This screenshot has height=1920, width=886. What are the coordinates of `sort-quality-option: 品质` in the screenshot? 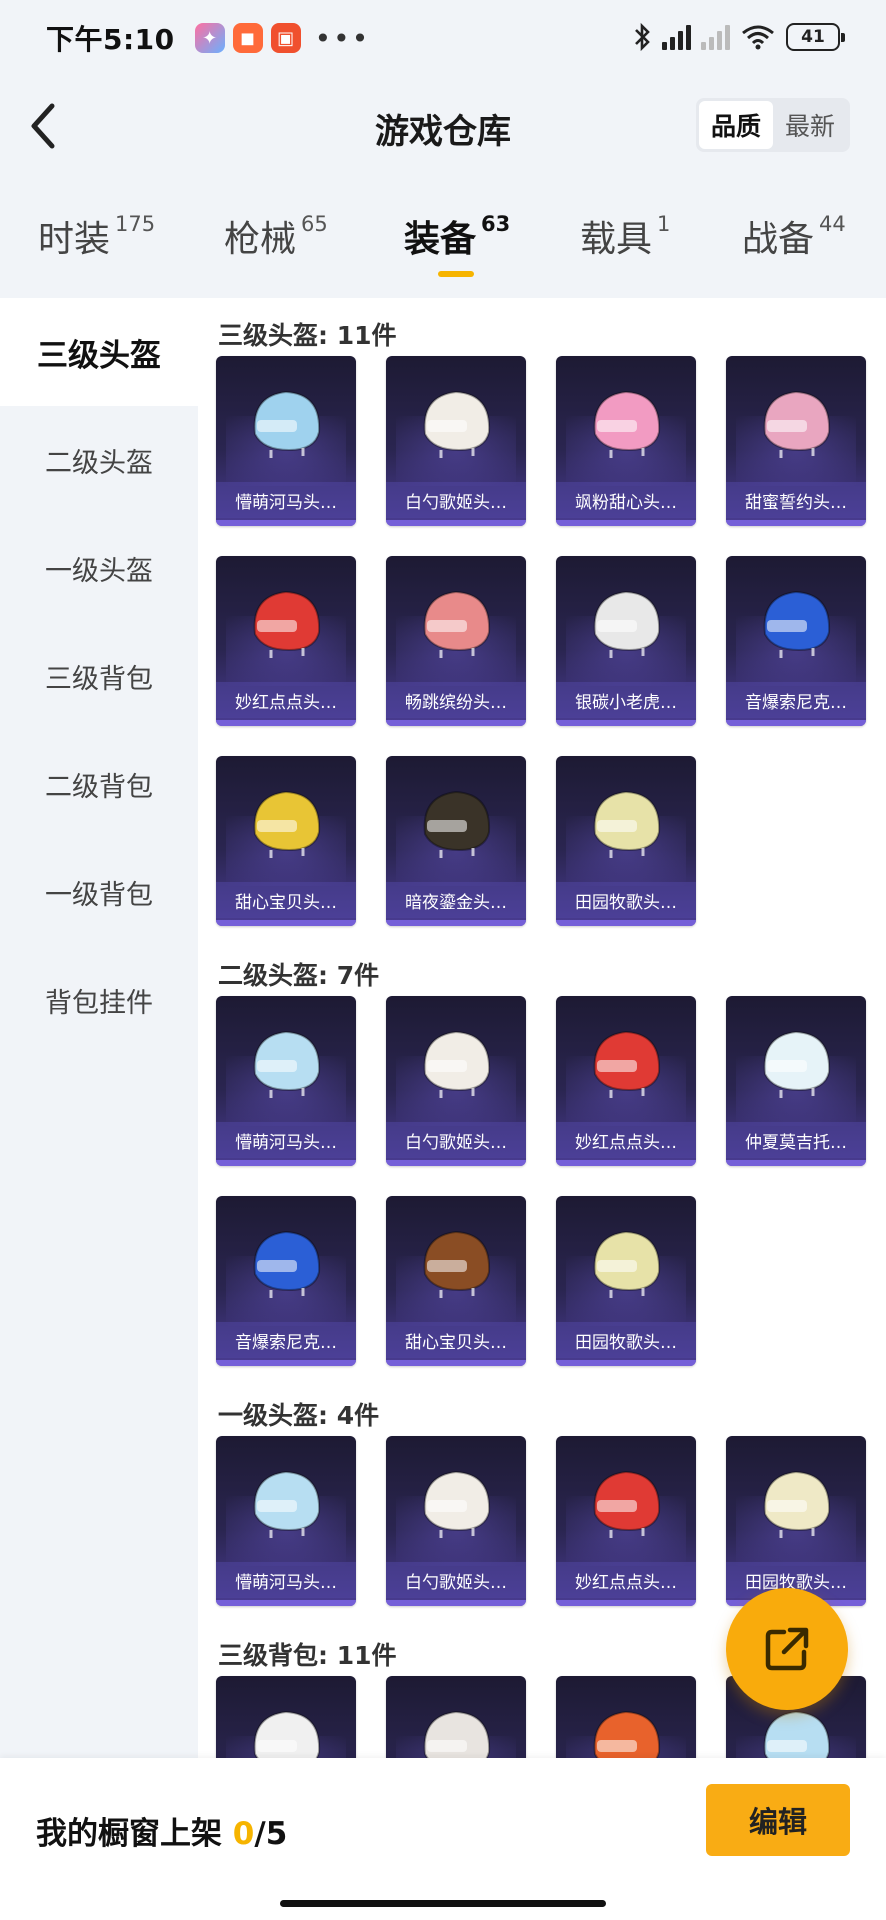 It's located at (735, 125).